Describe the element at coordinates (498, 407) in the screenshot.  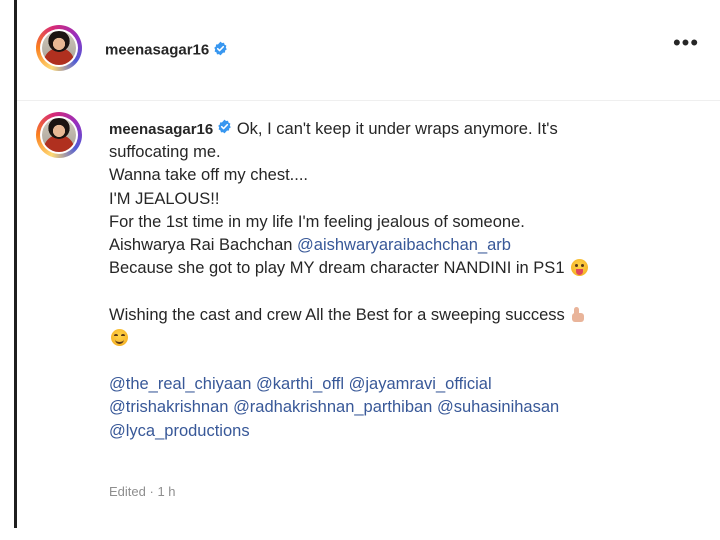
I see `mention-link: @suhasinihasan` at that location.